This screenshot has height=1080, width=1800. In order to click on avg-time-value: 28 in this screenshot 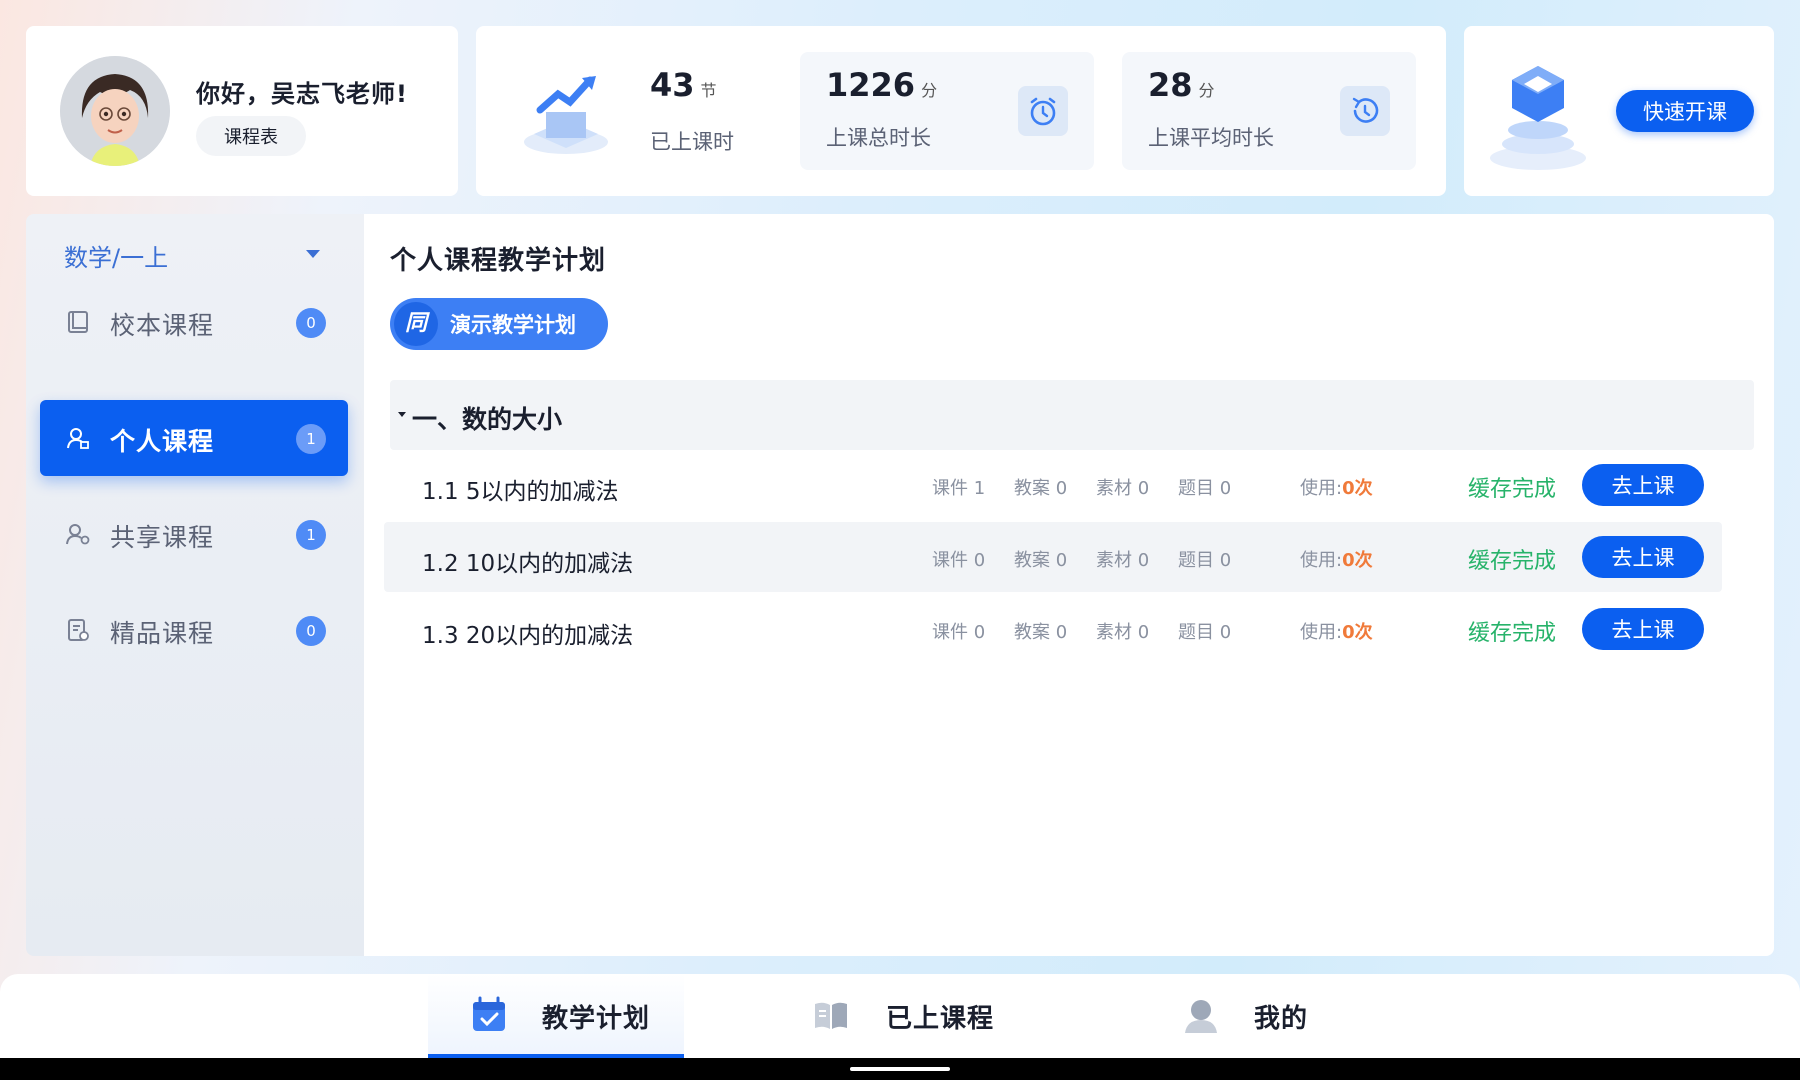, I will do `click(1170, 85)`.